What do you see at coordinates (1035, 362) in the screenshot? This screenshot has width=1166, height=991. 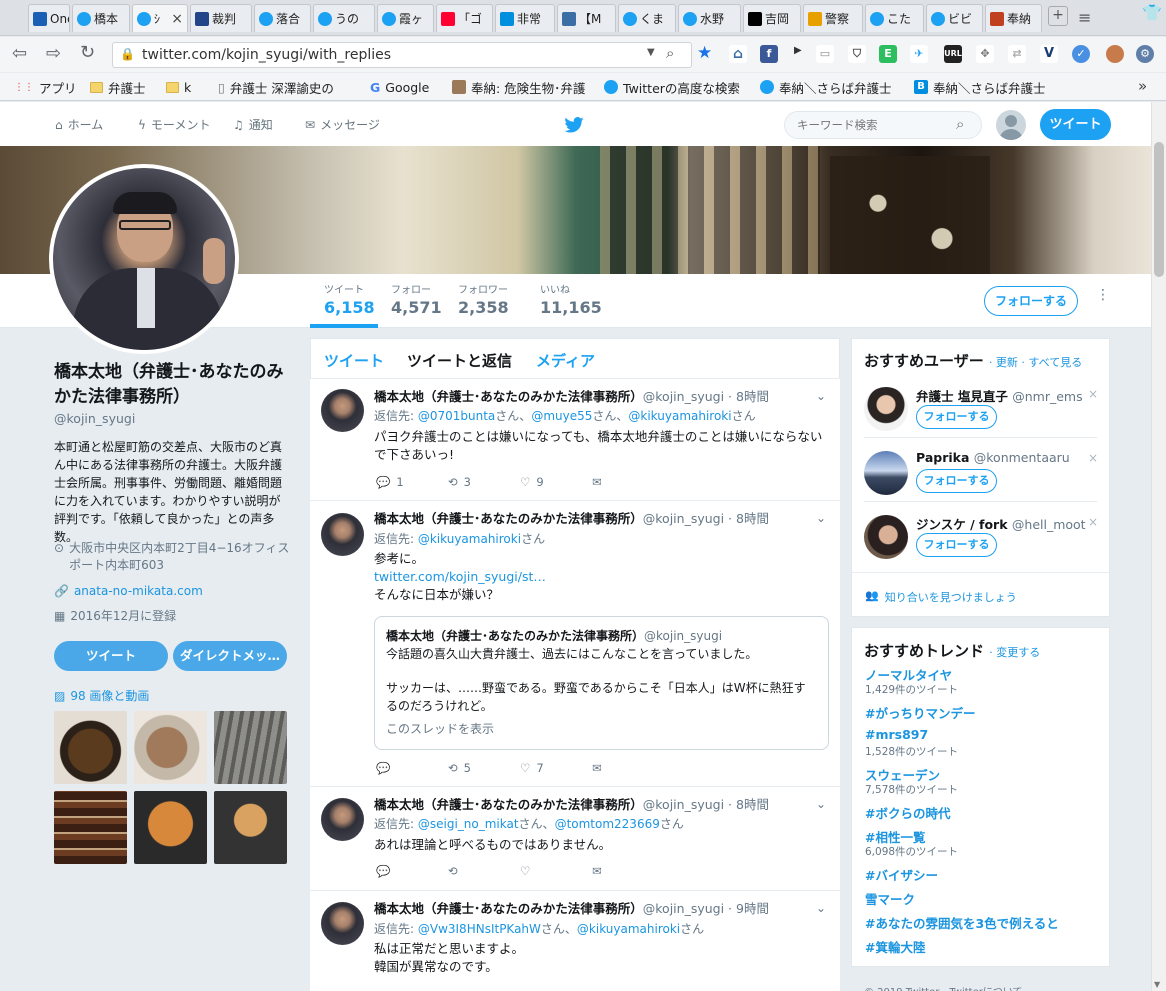 I see `who-to-follow-refresh: · 更新 · すべて見る` at bounding box center [1035, 362].